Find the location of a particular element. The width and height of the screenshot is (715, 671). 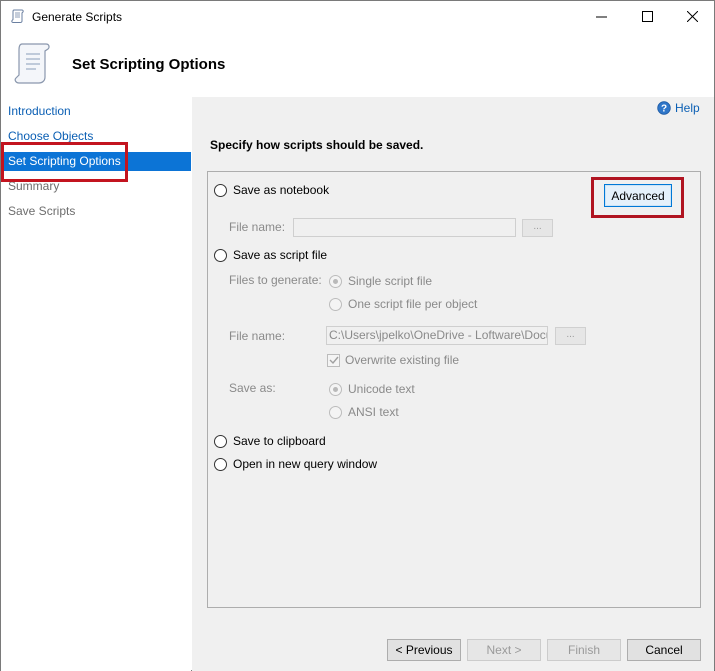

help-label: Help is located at coordinates (687, 108).